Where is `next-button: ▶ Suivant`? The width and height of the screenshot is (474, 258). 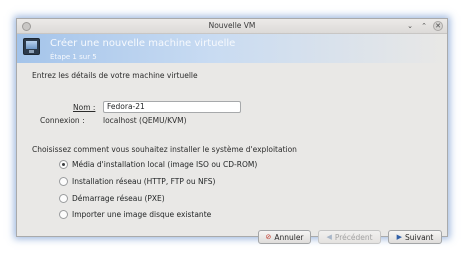
next-button: ▶ Suivant is located at coordinates (415, 237).